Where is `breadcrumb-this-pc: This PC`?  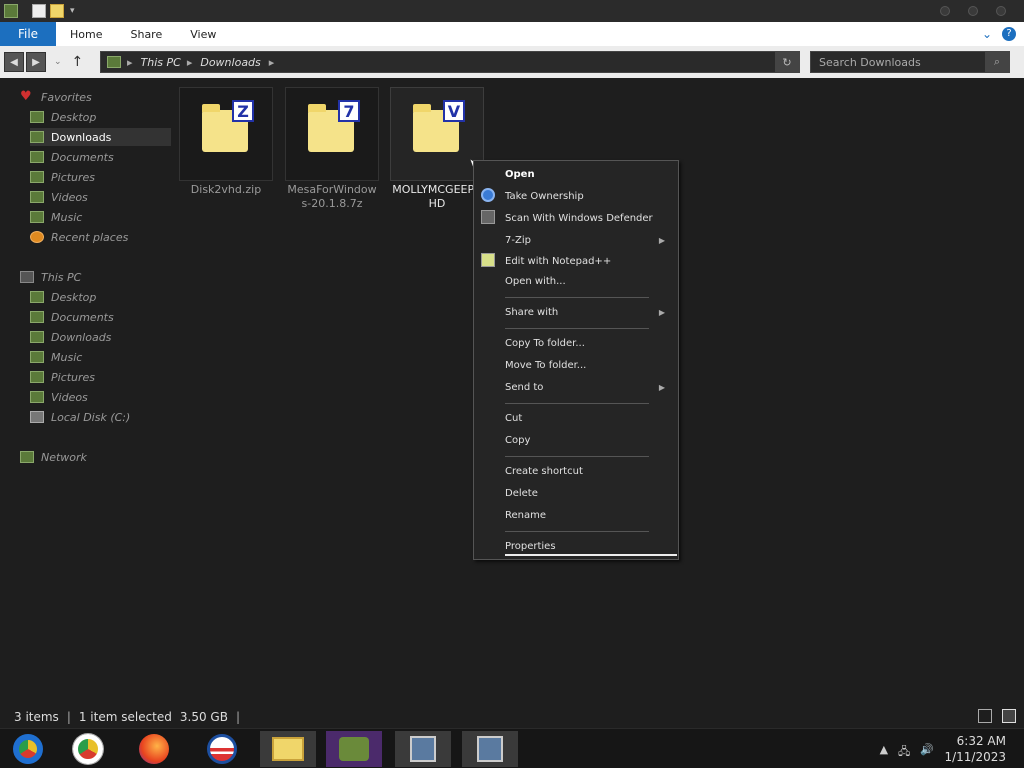
breadcrumb-this-pc: This PC is located at coordinates (161, 62).